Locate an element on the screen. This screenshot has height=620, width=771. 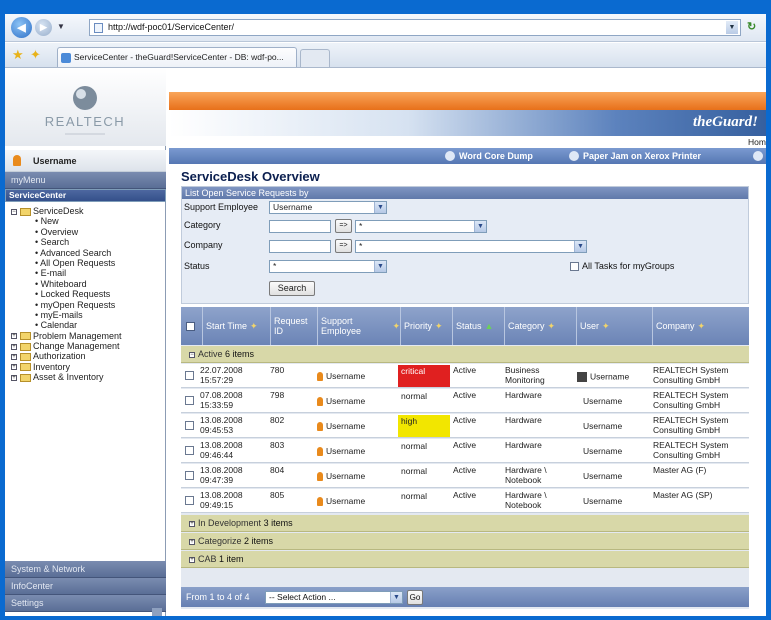
col-category: Category ✦ is located at coordinates (541, 326).